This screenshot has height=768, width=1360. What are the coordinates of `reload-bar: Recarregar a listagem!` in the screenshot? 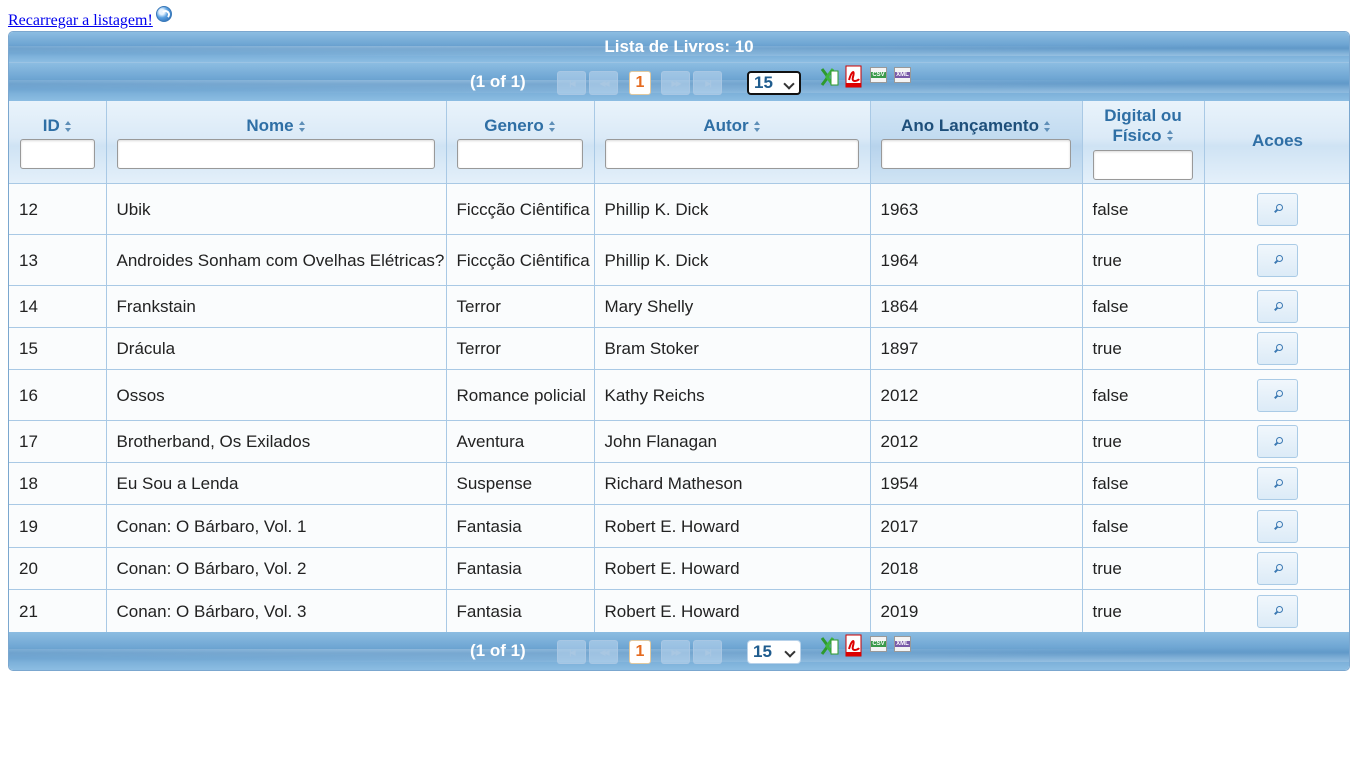 It's located at (90, 18).